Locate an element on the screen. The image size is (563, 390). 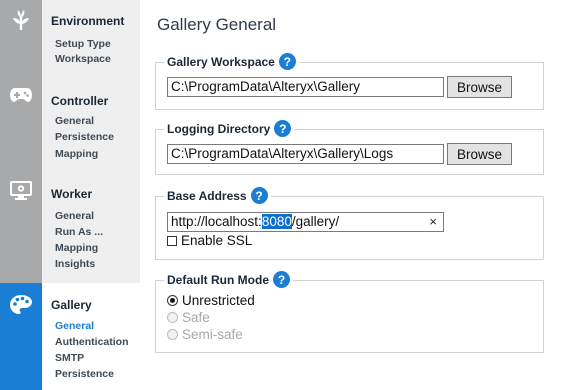
nav-item-worker-general: General is located at coordinates (74, 216).